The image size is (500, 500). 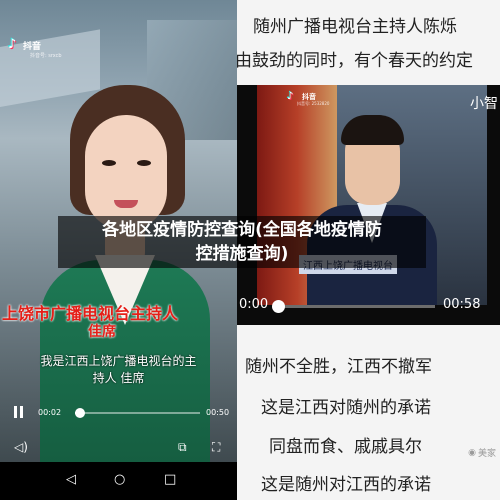 What do you see at coordinates (345, 447) in the screenshot?
I see `right-line-3: 同盘而食、戚戚具尔` at bounding box center [345, 447].